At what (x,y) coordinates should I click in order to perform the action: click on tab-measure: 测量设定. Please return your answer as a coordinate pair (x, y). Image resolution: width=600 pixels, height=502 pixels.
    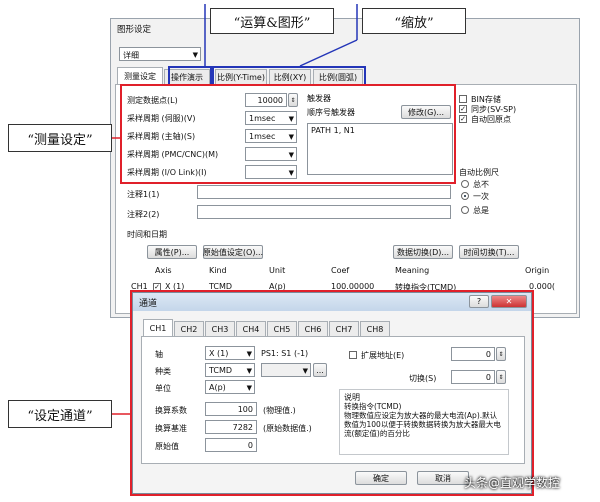
    Looking at the image, I should click on (140, 75).